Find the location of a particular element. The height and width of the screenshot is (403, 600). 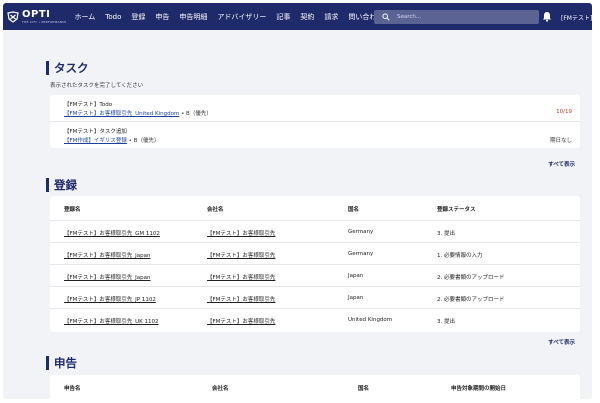

menu-item-todo: Todo is located at coordinates (113, 17).